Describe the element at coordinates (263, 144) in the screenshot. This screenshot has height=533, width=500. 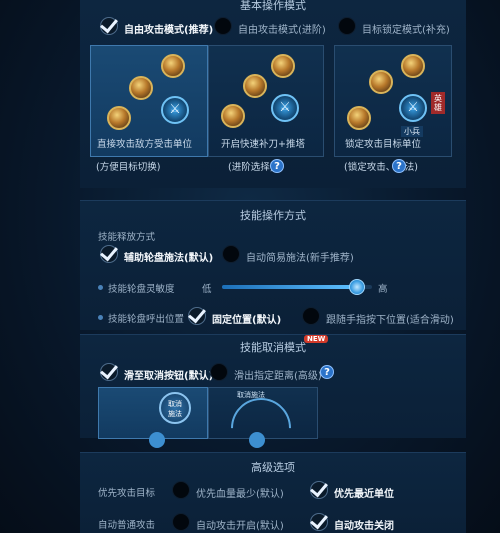
I see `card-2-desc-line1: 开启快速补刀+推塔` at that location.